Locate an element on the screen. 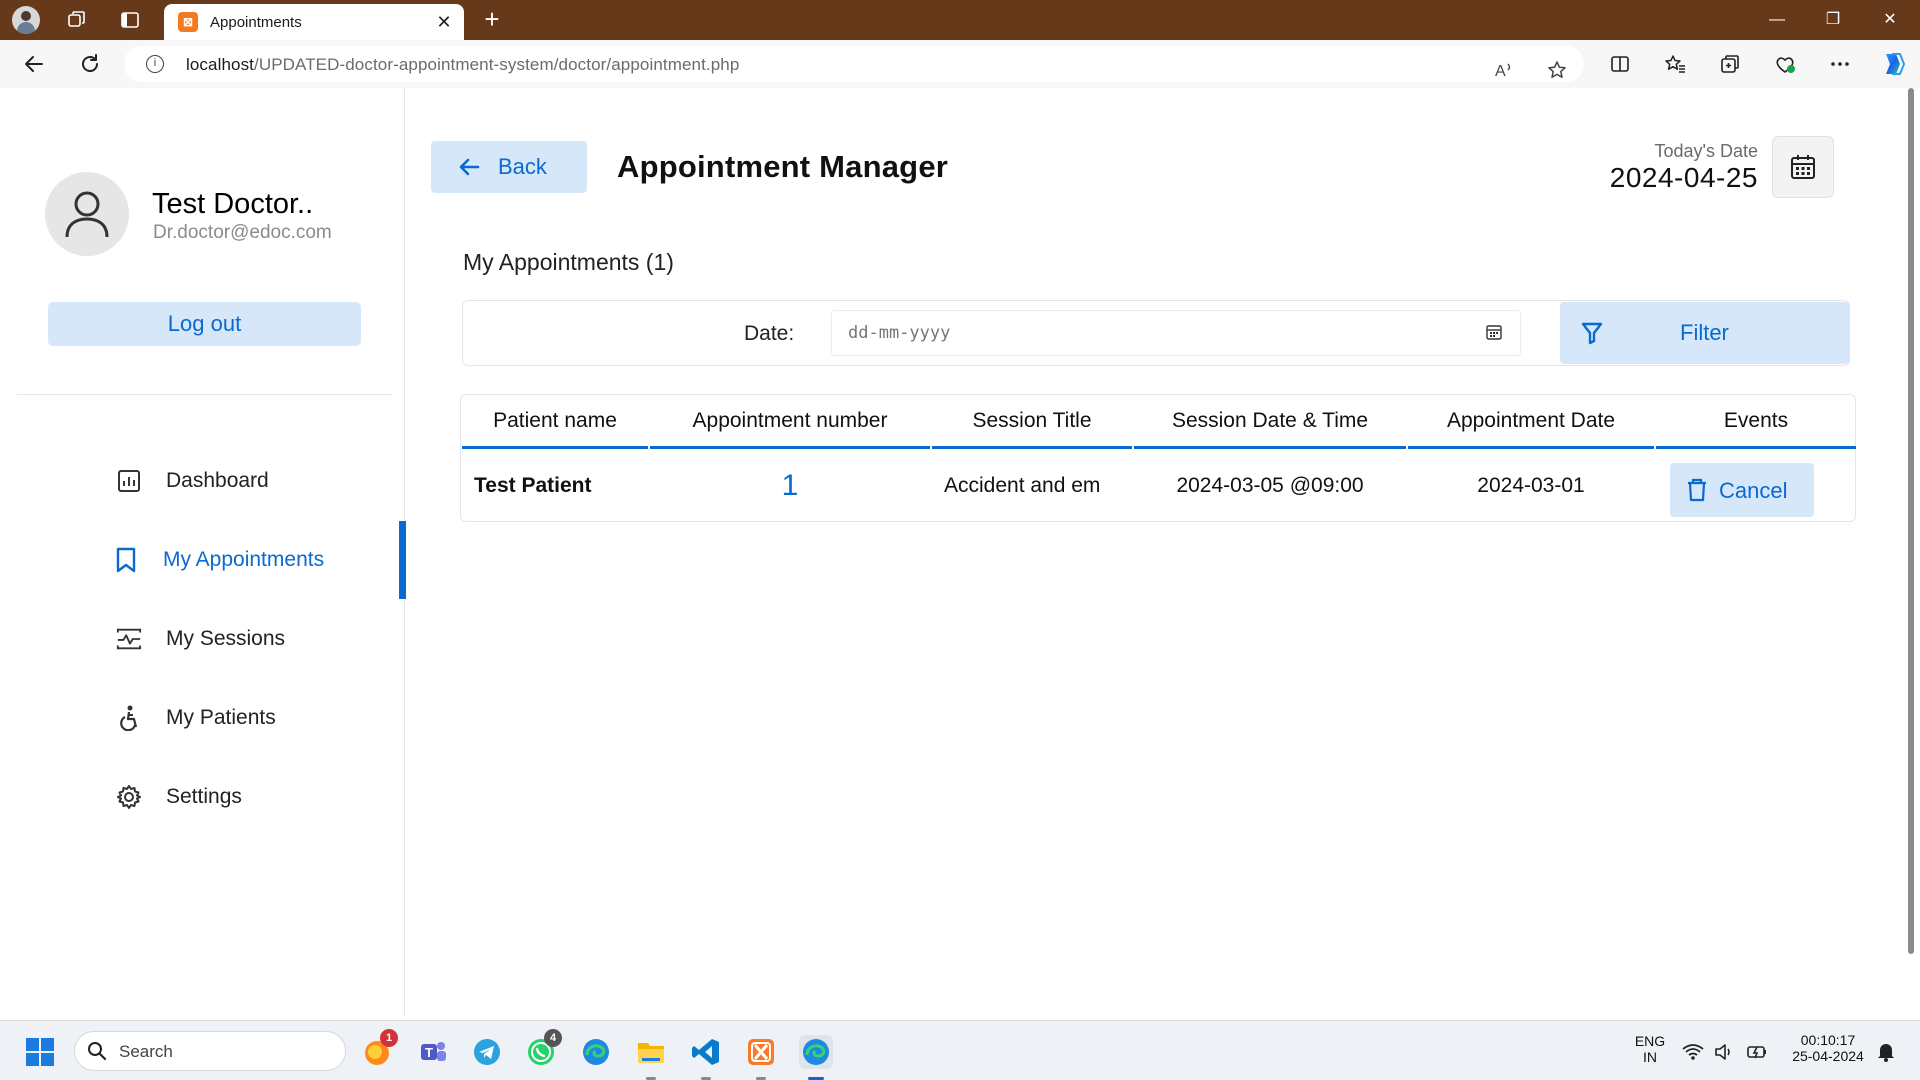 Image resolution: width=1920 pixels, height=1080 pixels. column-header: Session Date & Time is located at coordinates (1270, 422).